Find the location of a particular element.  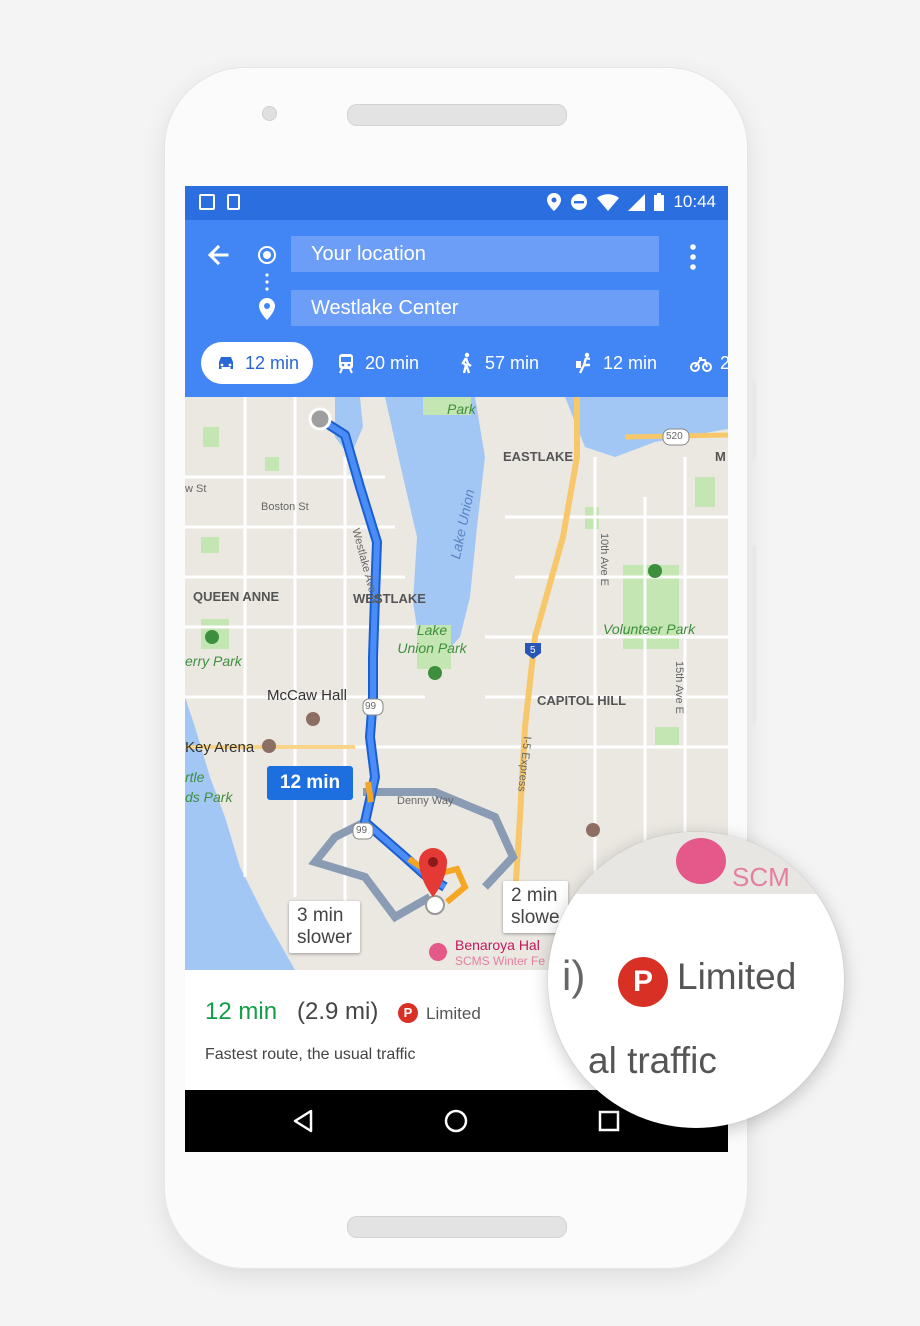

magnified-parking-icon: P is located at coordinates (643, 982).